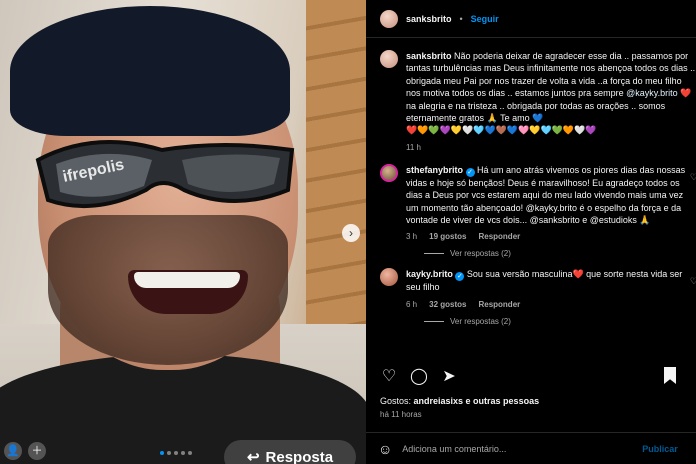 Image resolution: width=696 pixels, height=464 pixels. Describe the element at coordinates (13, 451) in the screenshot. I see `user-icon: 👤` at that location.